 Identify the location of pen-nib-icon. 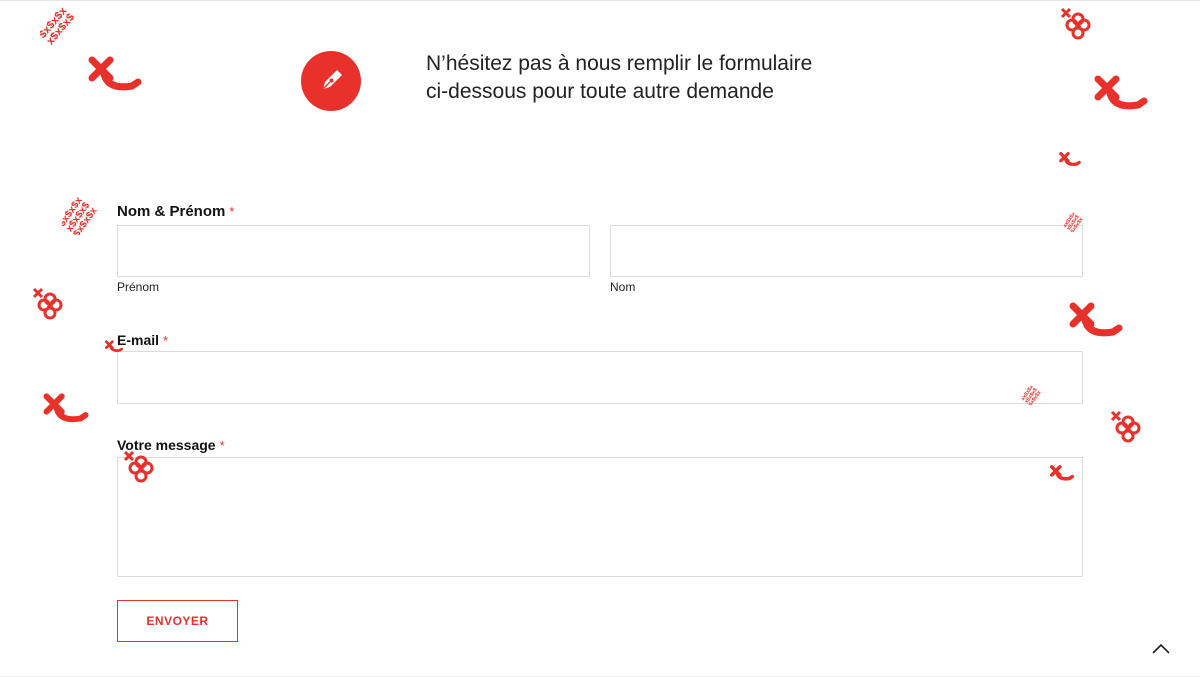
(331, 81).